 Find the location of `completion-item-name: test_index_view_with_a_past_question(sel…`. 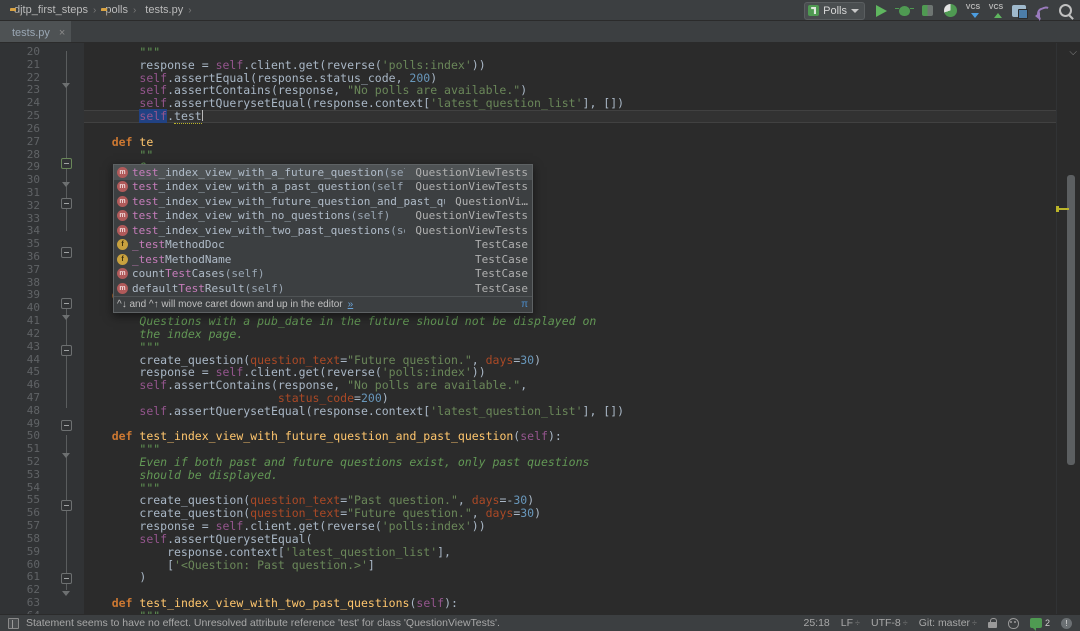

completion-item-name: test_index_view_with_a_past_question(sel… is located at coordinates (268, 187).